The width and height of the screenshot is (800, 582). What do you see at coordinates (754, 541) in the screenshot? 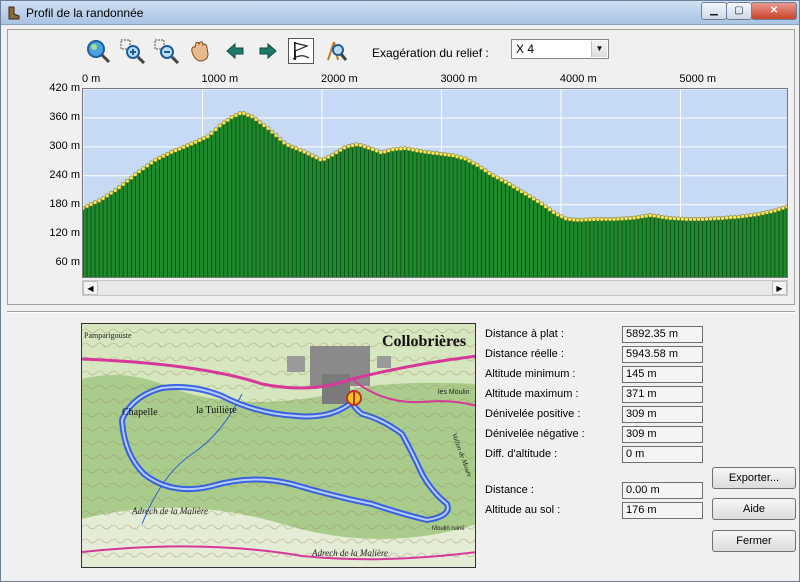
I see `close-button: Fermer` at bounding box center [754, 541].